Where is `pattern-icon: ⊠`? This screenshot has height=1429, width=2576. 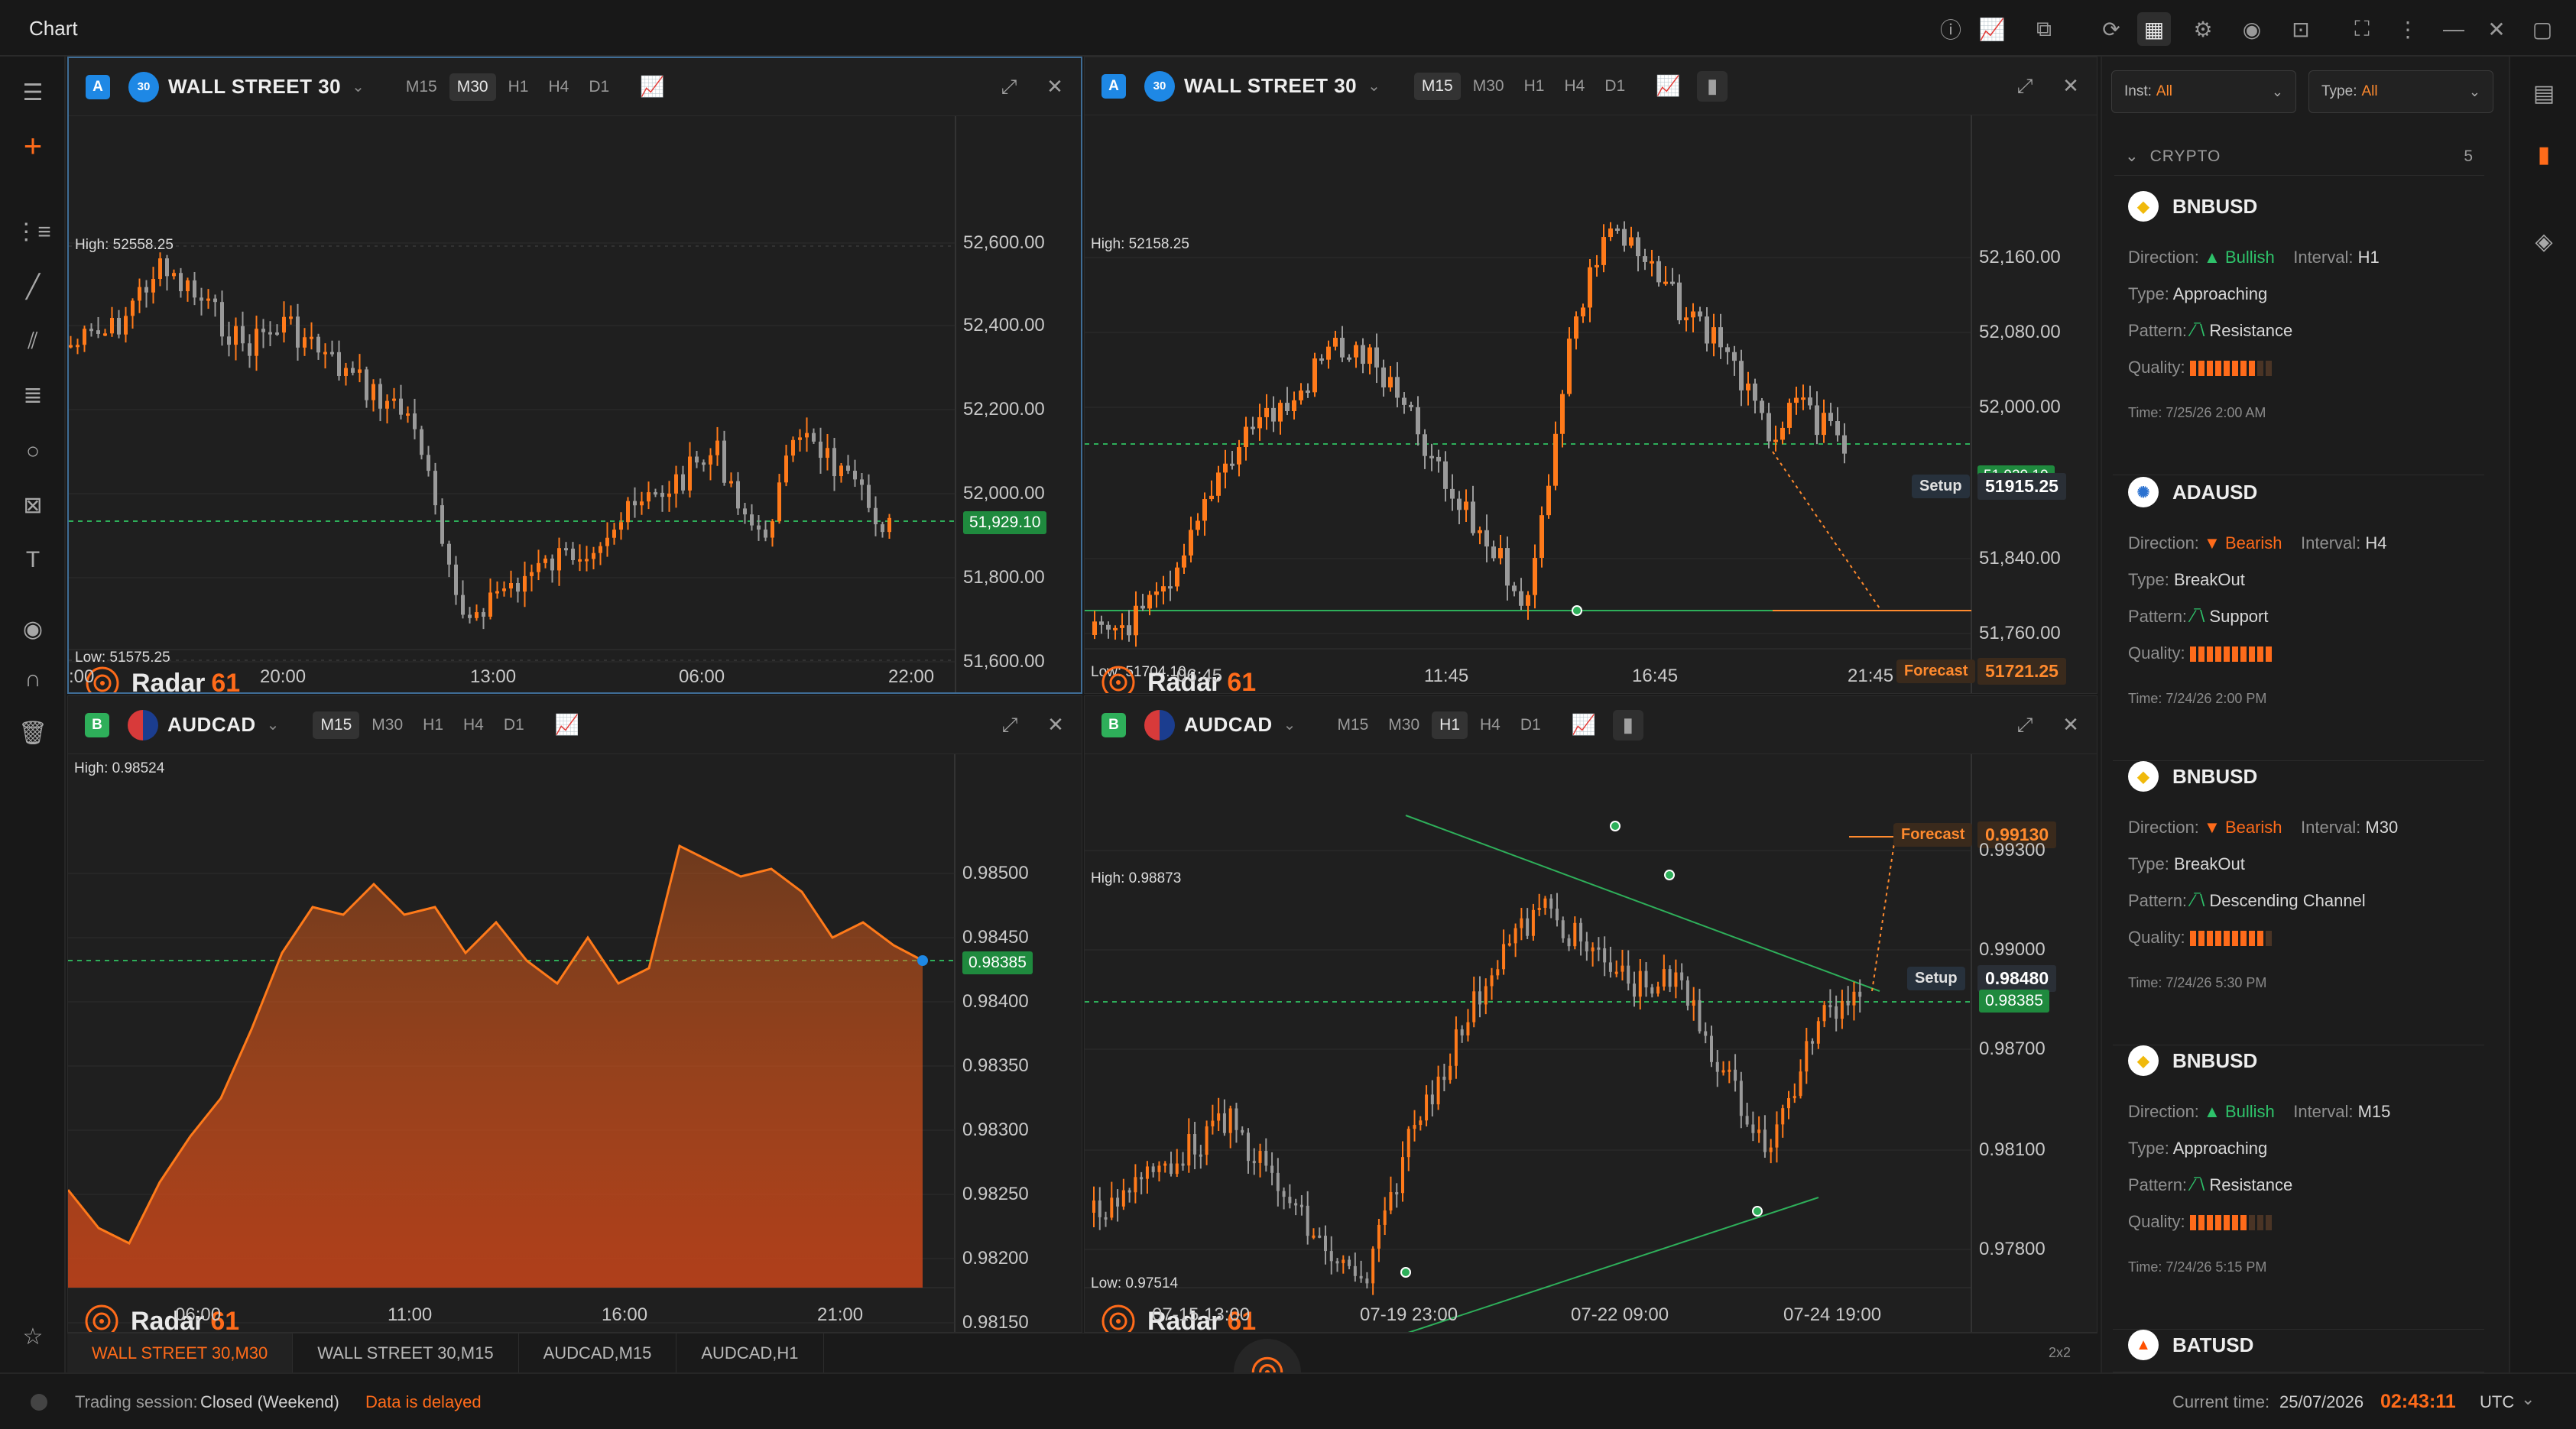 pattern-icon: ⊠ is located at coordinates (32, 505).